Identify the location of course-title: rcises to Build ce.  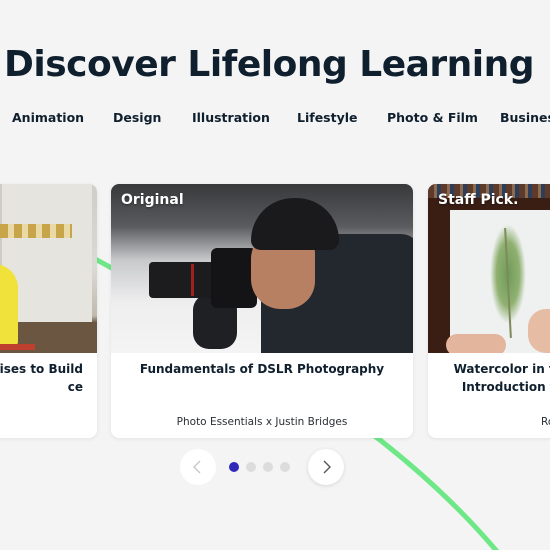
(41, 378).